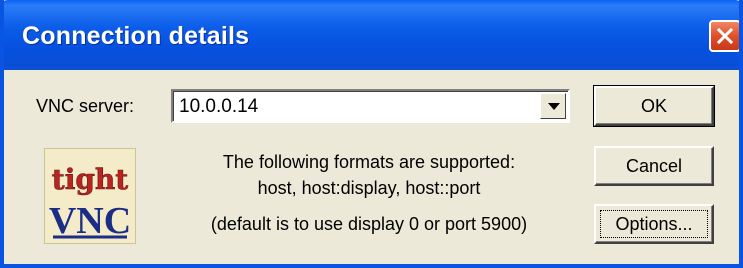 The width and height of the screenshot is (743, 268). I want to click on chevron-down-icon, so click(554, 106).